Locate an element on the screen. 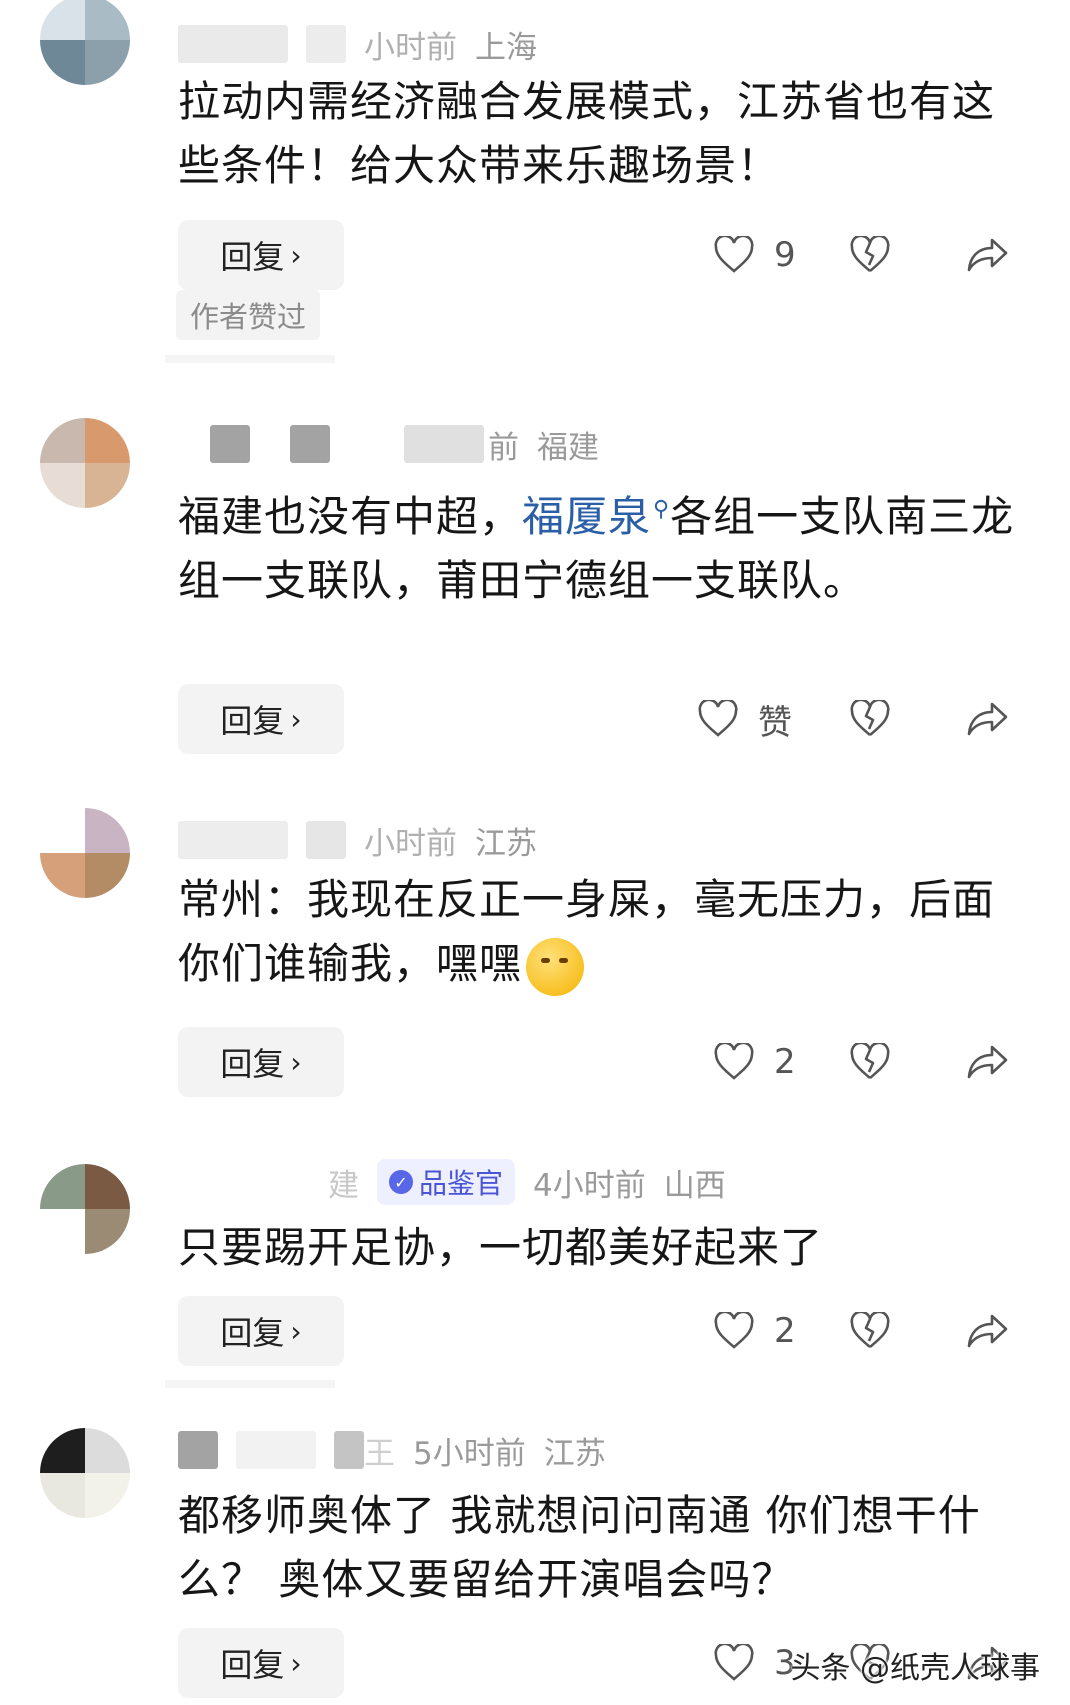 The image size is (1070, 1705). author-liked-tag: 作者赞过 is located at coordinates (248, 315).